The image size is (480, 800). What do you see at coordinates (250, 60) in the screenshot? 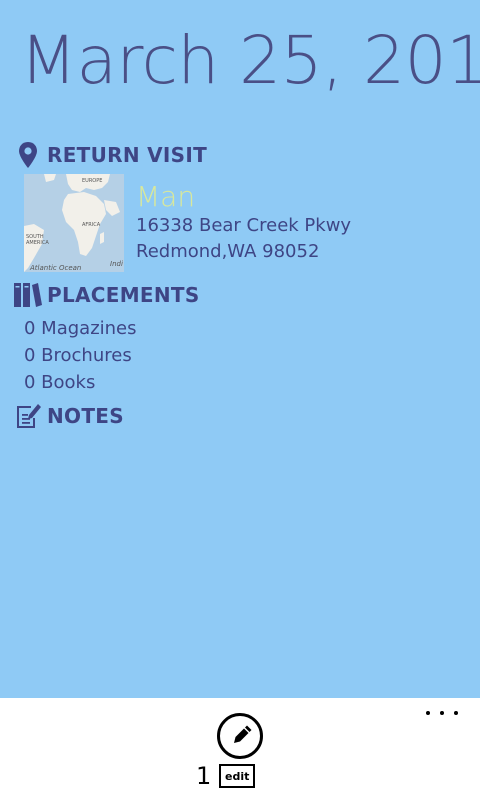
I see `page-title: March 25, 2013` at bounding box center [250, 60].